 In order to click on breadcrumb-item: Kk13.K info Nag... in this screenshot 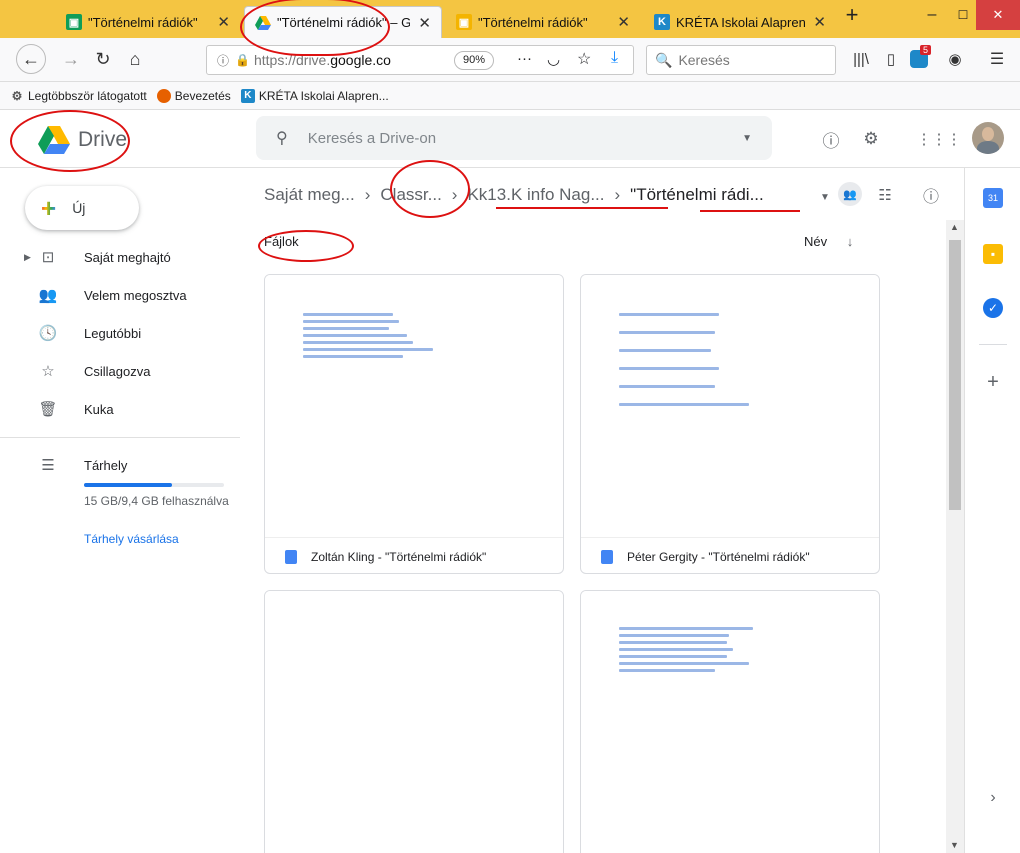, I will do `click(535, 195)`.